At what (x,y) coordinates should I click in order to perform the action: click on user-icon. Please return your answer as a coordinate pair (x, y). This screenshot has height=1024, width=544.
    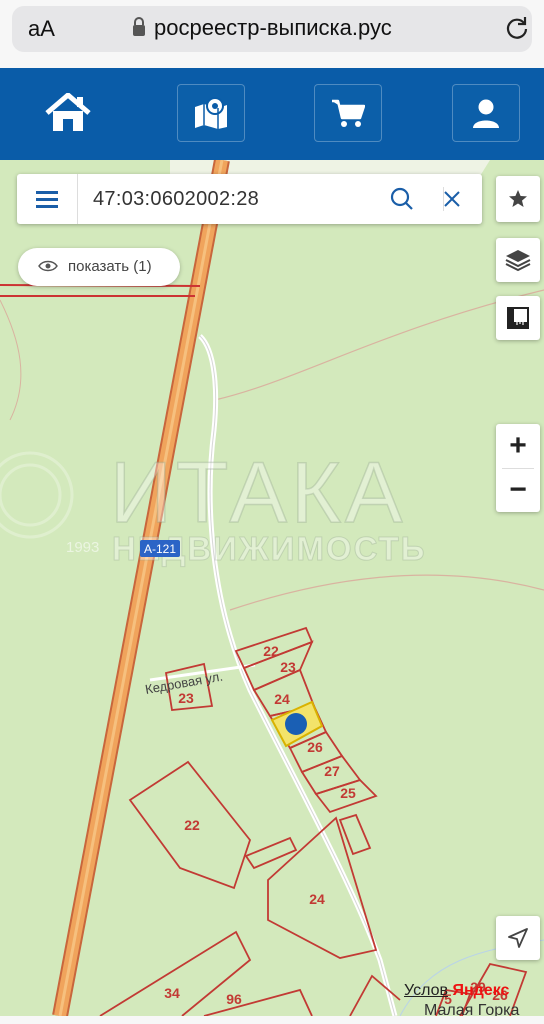
    Looking at the image, I should click on (486, 113).